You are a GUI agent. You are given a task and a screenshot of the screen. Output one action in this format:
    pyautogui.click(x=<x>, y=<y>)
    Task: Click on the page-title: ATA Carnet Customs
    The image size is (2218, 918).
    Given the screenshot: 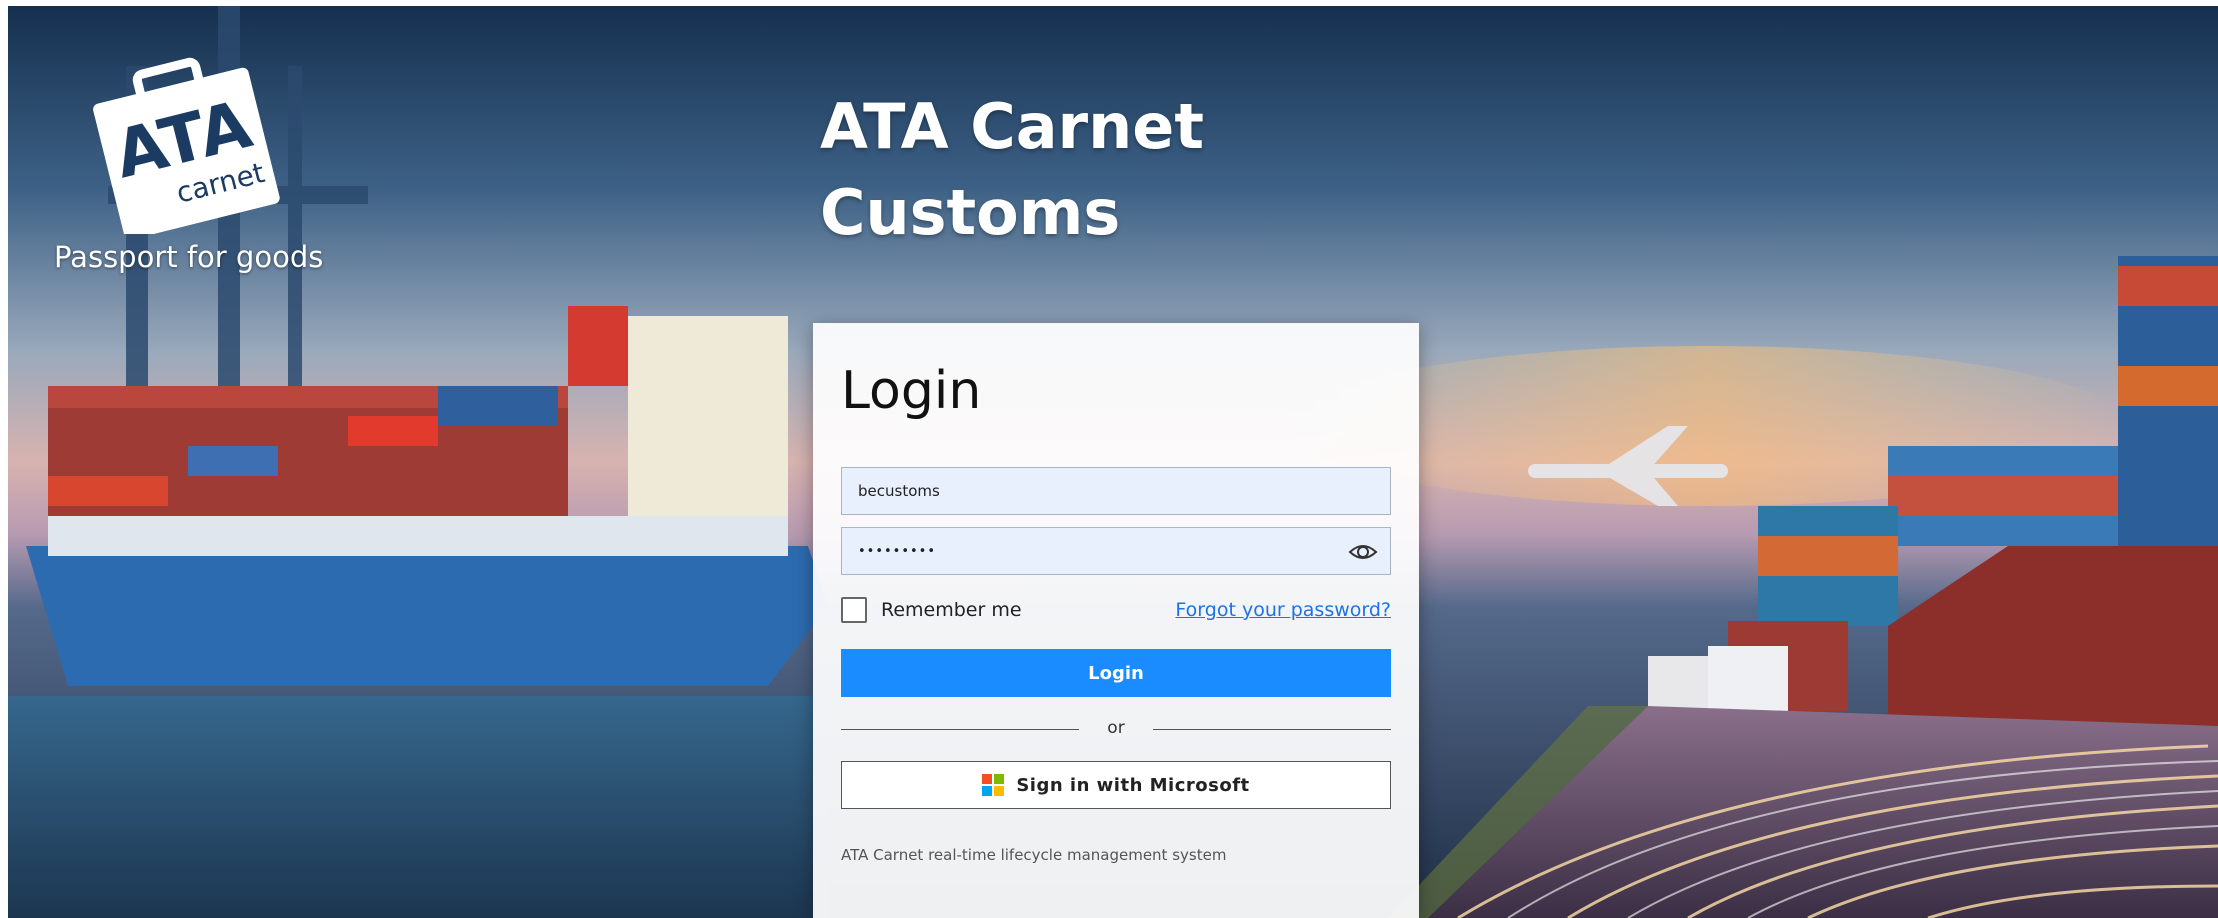 What is the action you would take?
    pyautogui.click(x=1080, y=170)
    